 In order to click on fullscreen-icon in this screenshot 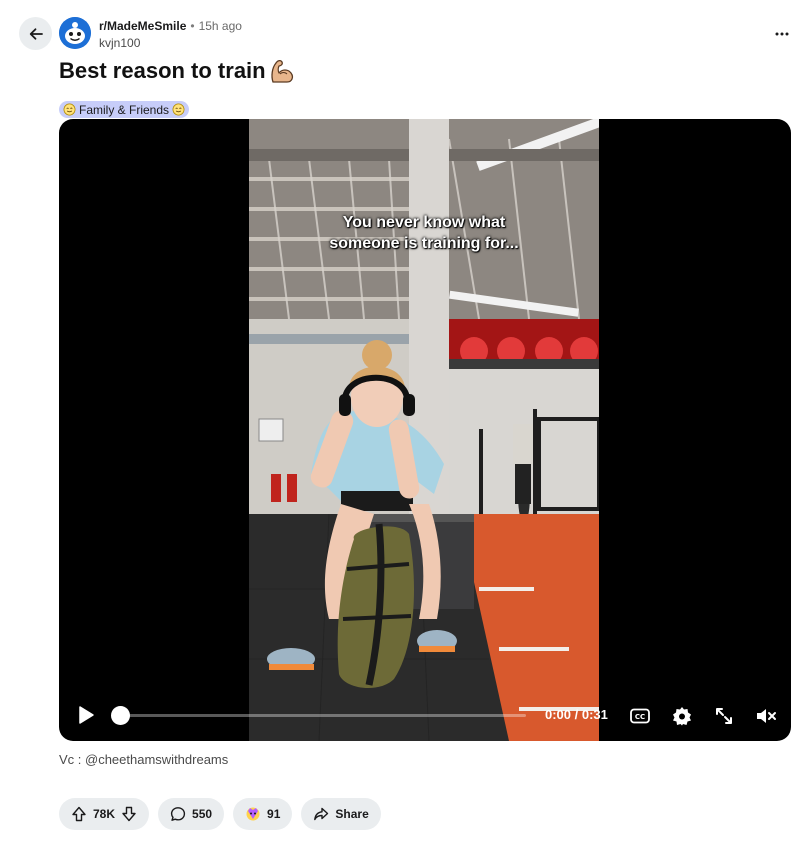, I will do `click(724, 716)`.